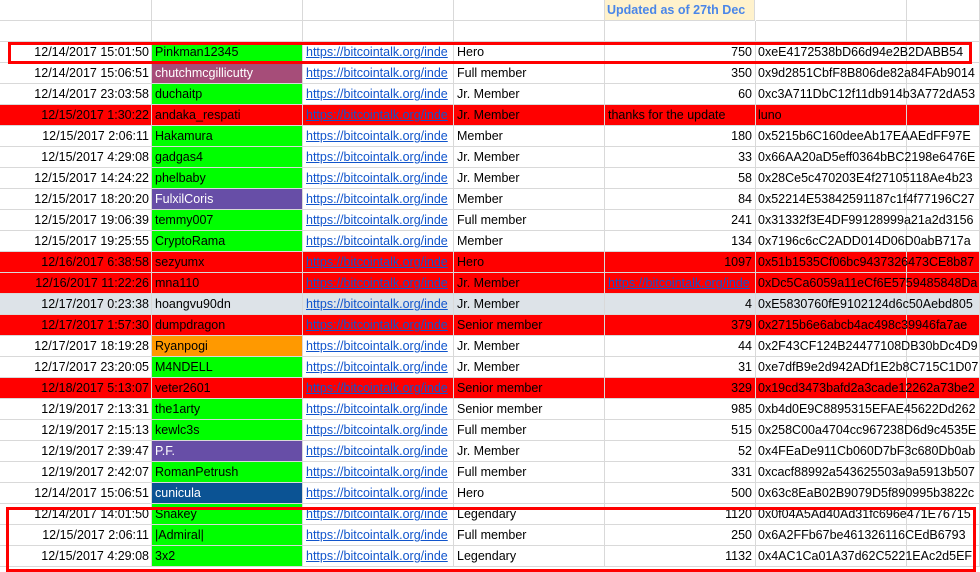  What do you see at coordinates (227, 493) in the screenshot?
I see `username-cell: cunicula` at bounding box center [227, 493].